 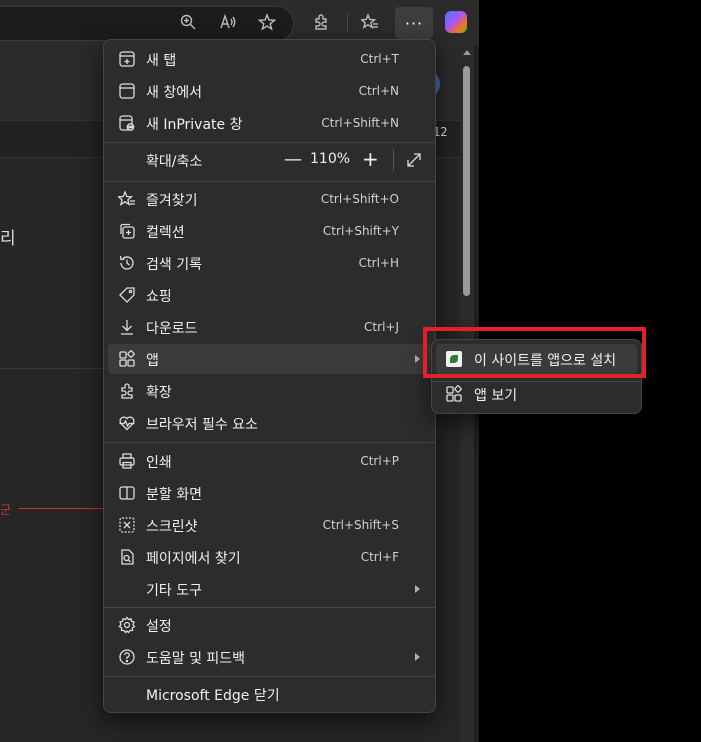 I want to click on menu-item-shopping: 쇼핑, so click(x=269, y=295).